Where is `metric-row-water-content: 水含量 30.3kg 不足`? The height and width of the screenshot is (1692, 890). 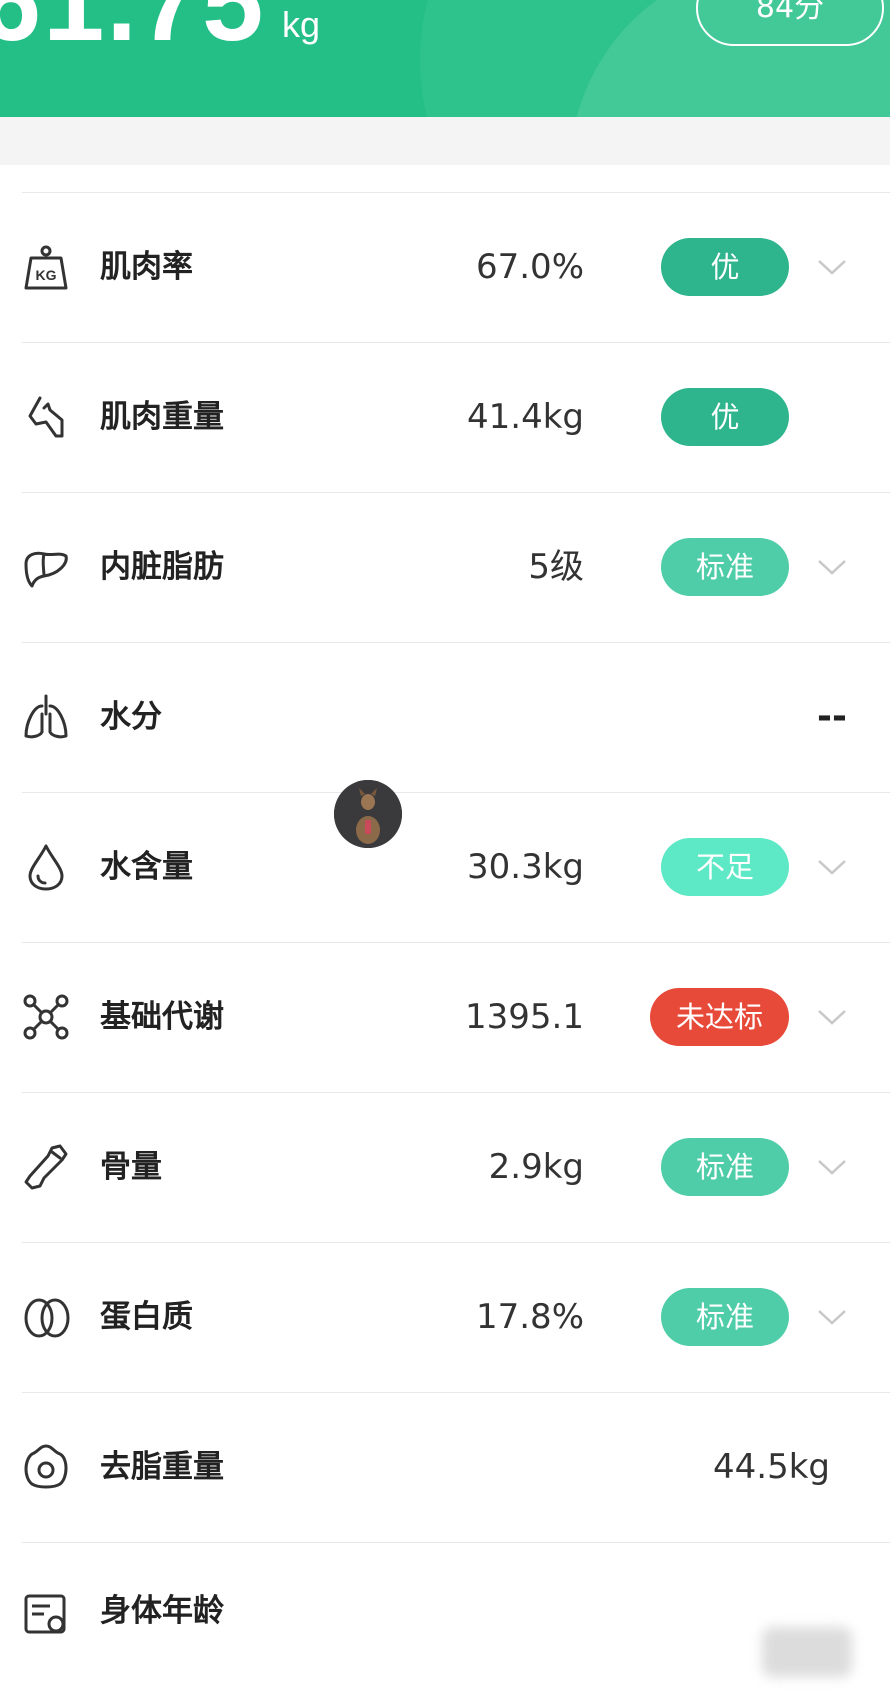
metric-row-water-content: 水含量 30.3kg 不足 is located at coordinates (456, 867).